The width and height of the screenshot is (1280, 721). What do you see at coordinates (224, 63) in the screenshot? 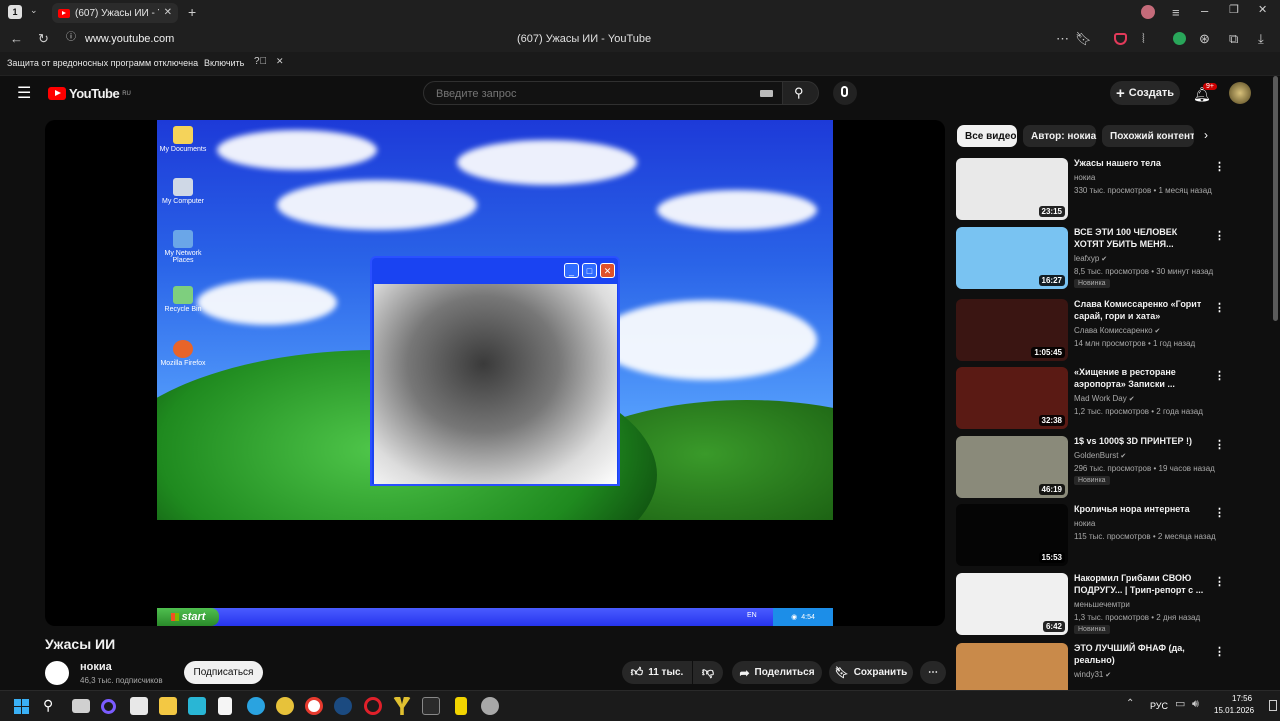
I see `infobar-enable-button: Включить` at bounding box center [224, 63].